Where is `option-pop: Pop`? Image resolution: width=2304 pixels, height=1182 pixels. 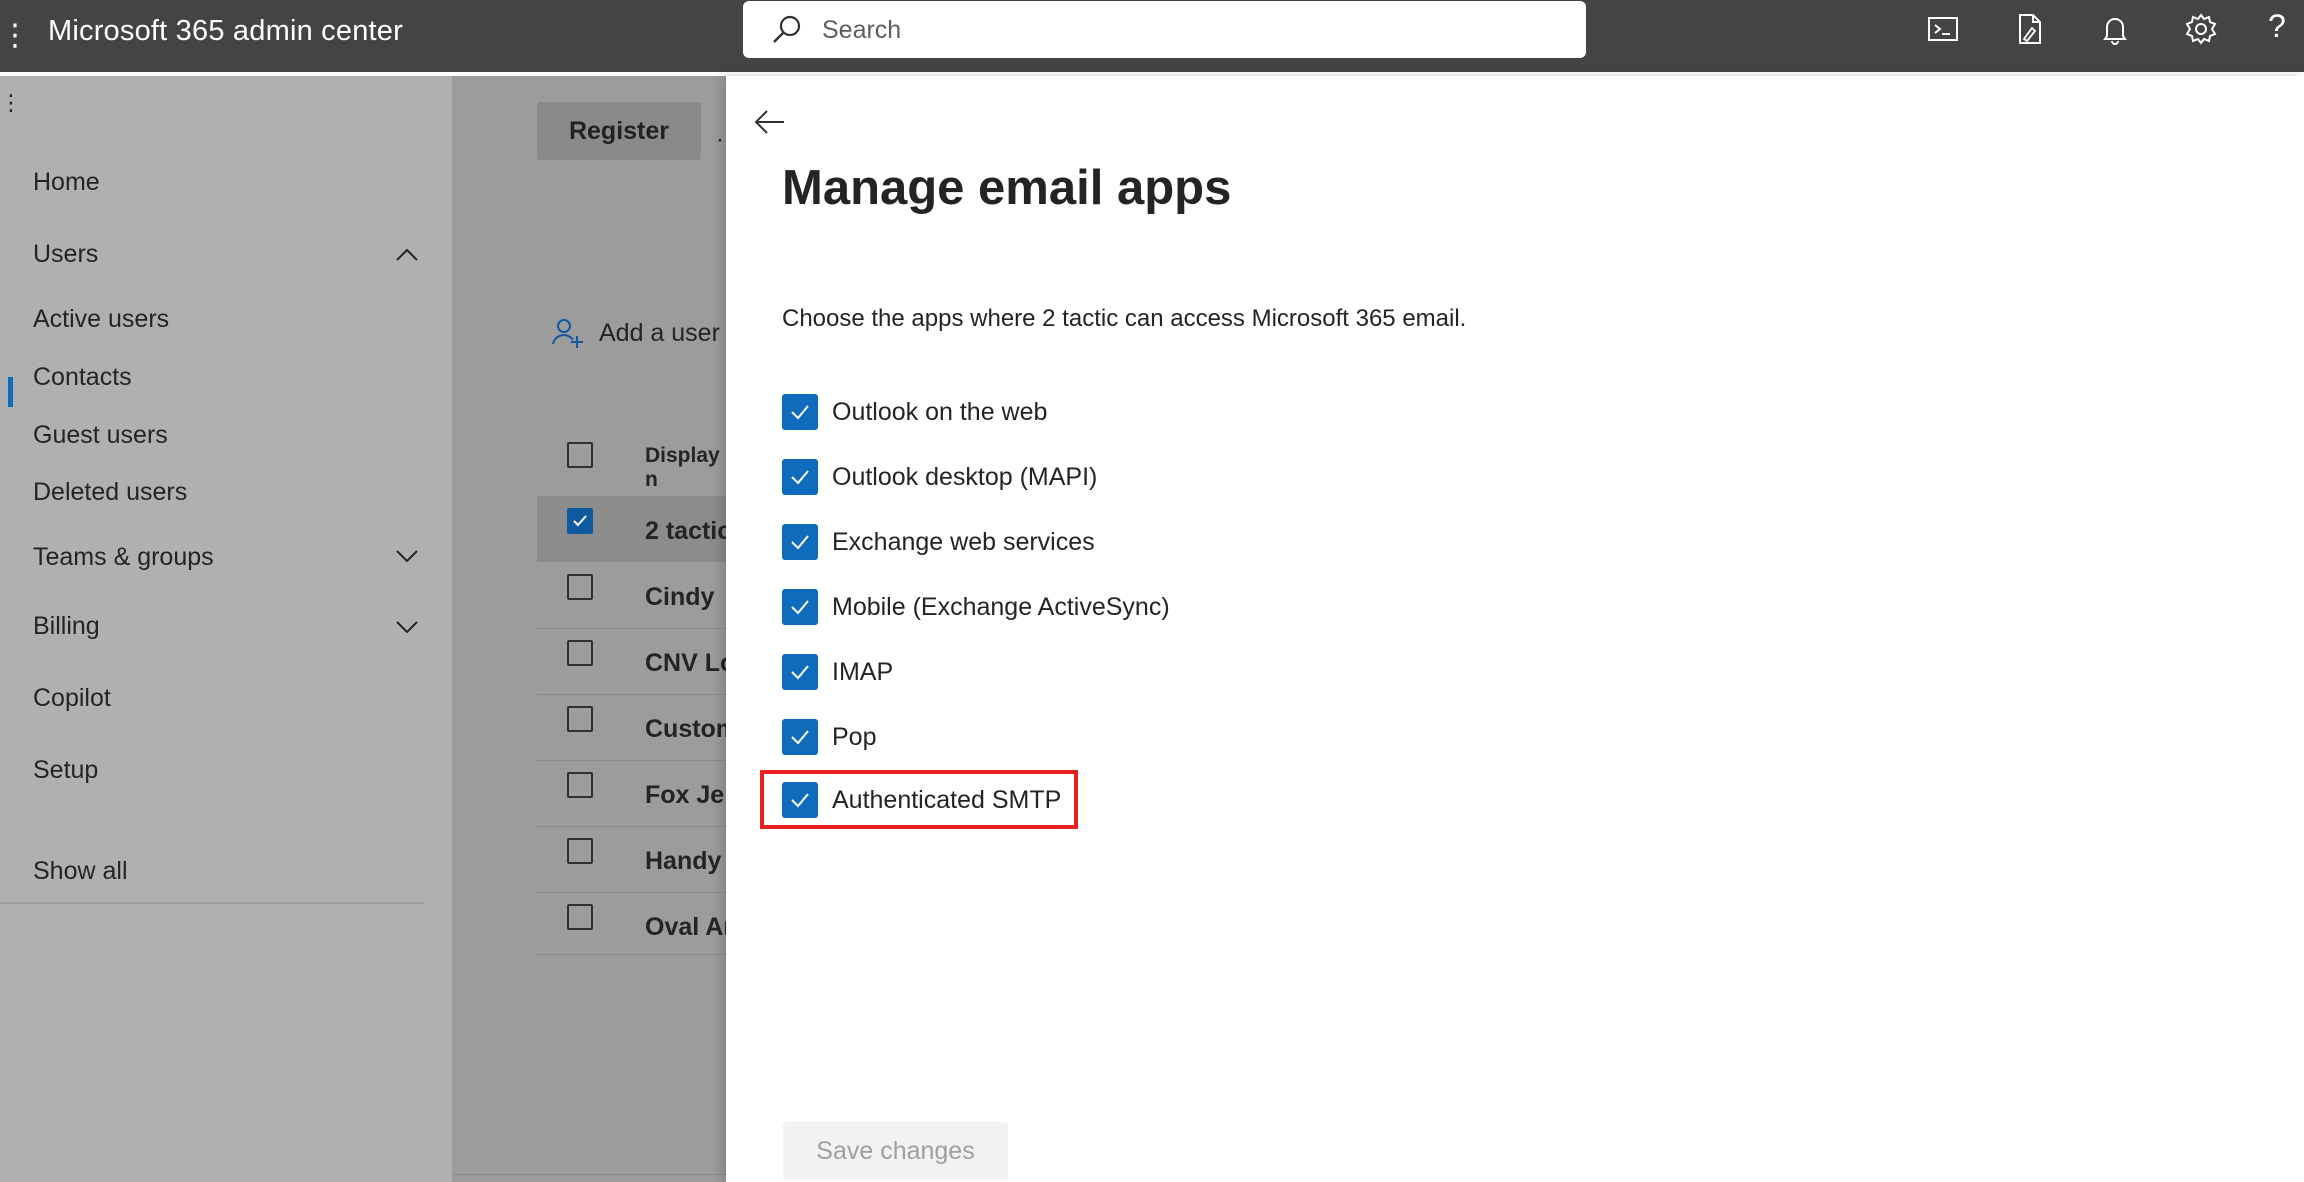 option-pop: Pop is located at coordinates (829, 737).